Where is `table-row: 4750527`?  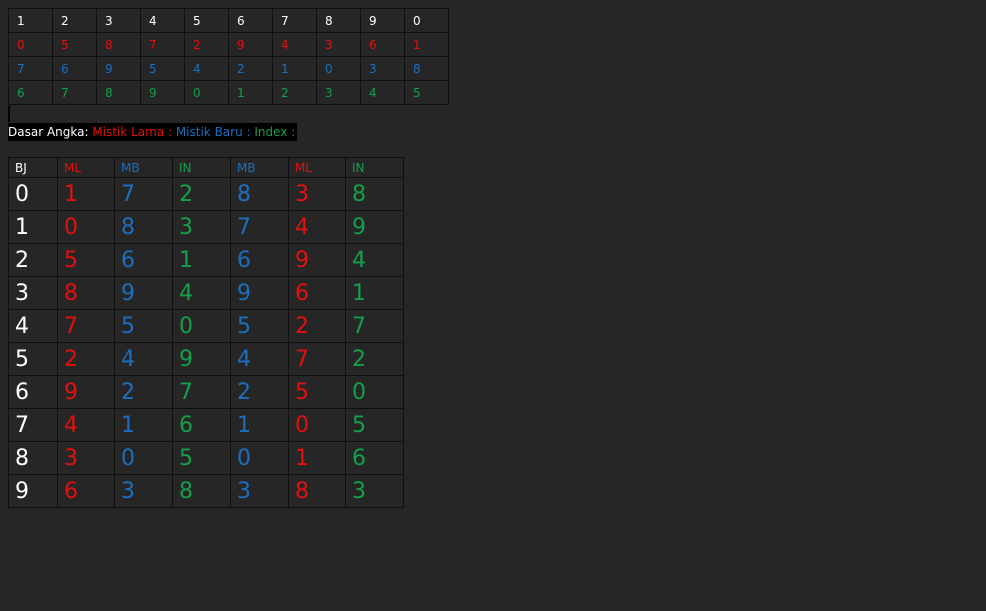 table-row: 4750527 is located at coordinates (206, 326).